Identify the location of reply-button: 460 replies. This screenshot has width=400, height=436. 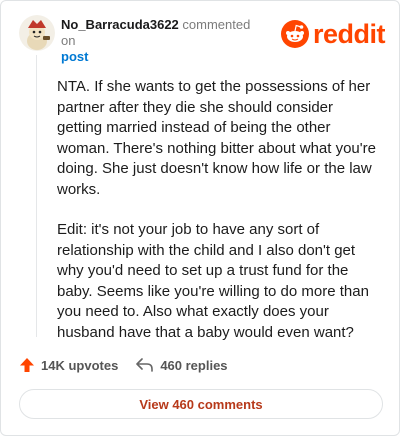
(182, 365).